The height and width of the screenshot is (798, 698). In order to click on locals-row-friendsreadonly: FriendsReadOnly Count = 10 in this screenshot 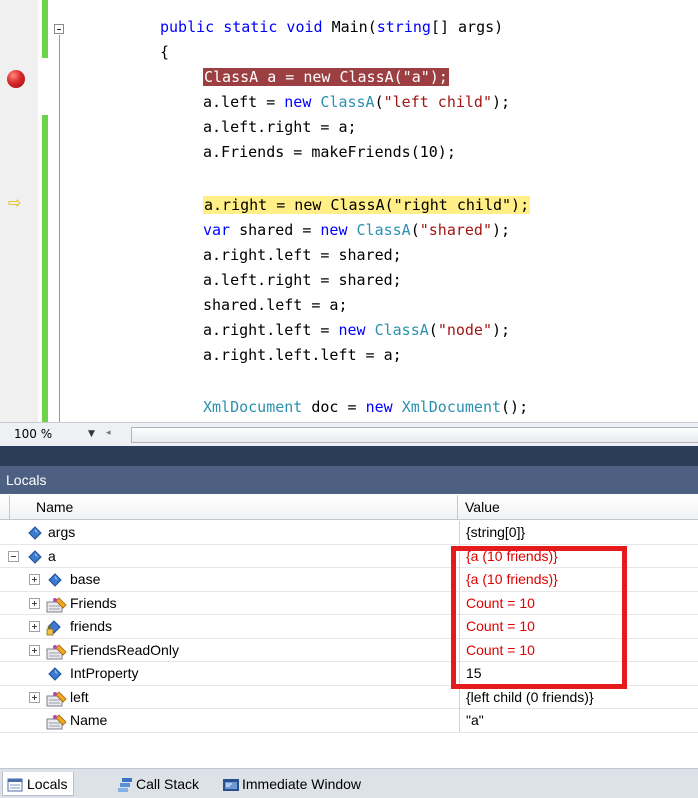, I will do `click(349, 650)`.